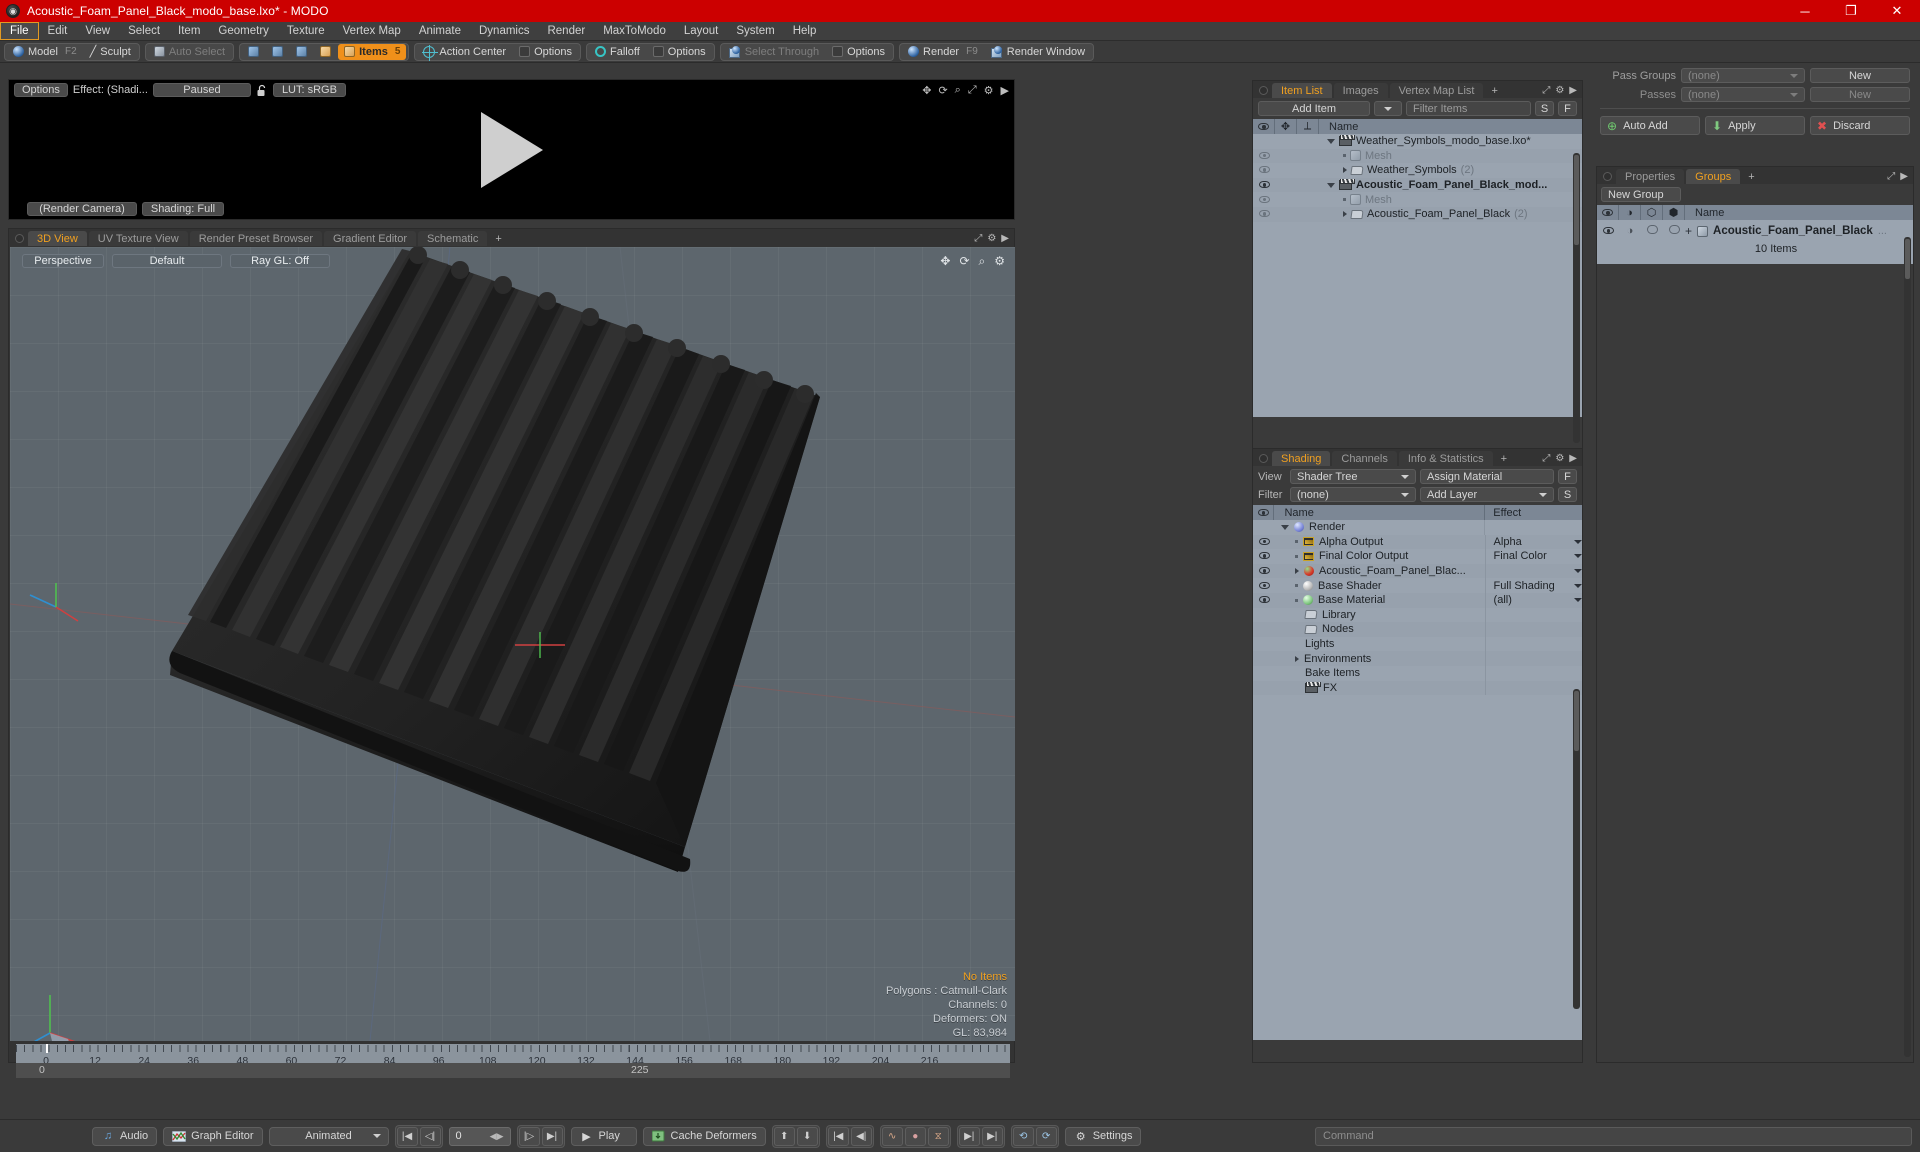 The image size is (1920, 1152). What do you see at coordinates (1263, 458) in the screenshot?
I see `shading-panel-dot` at bounding box center [1263, 458].